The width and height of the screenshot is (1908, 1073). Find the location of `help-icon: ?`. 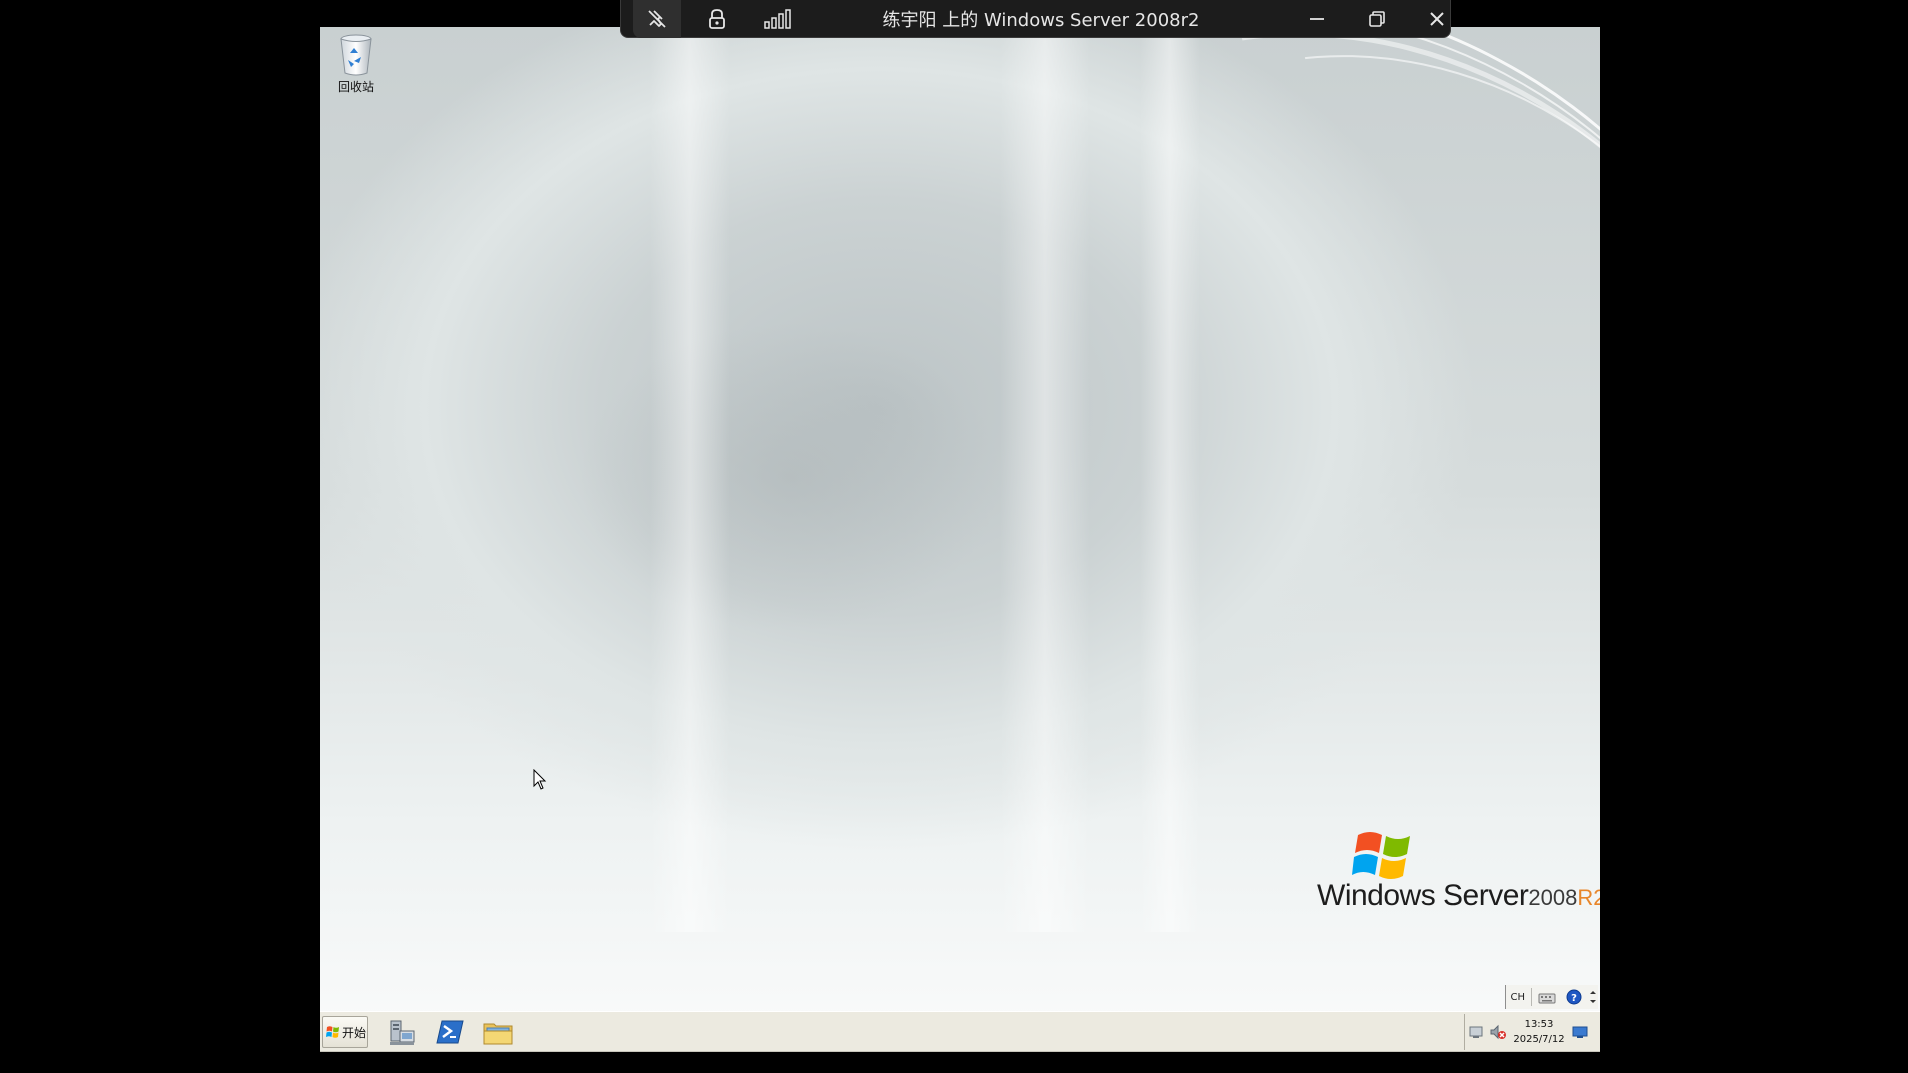

help-icon: ? is located at coordinates (1574, 997).